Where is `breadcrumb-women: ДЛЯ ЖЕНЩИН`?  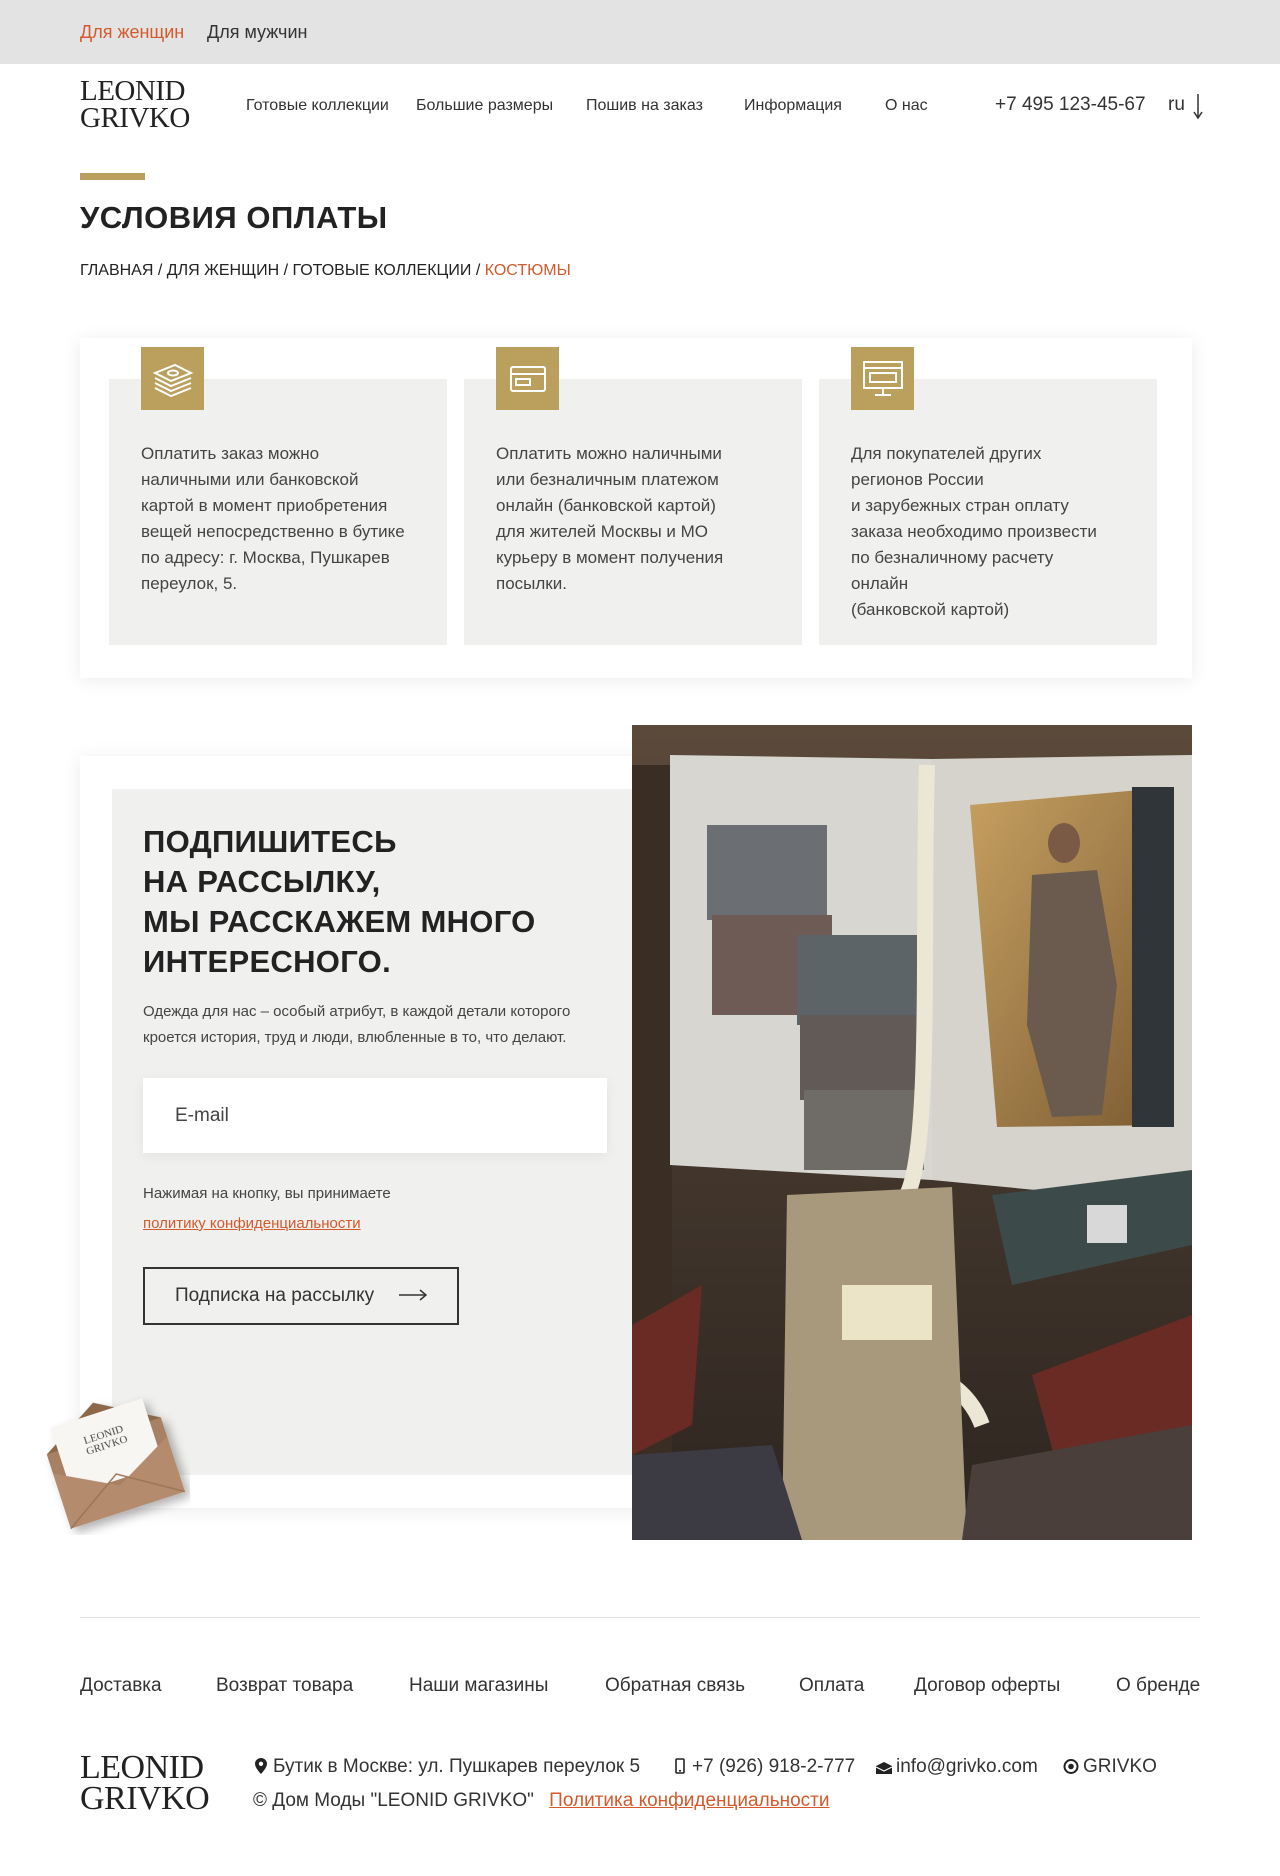 breadcrumb-women: ДЛЯ ЖЕНЩИН is located at coordinates (223, 270).